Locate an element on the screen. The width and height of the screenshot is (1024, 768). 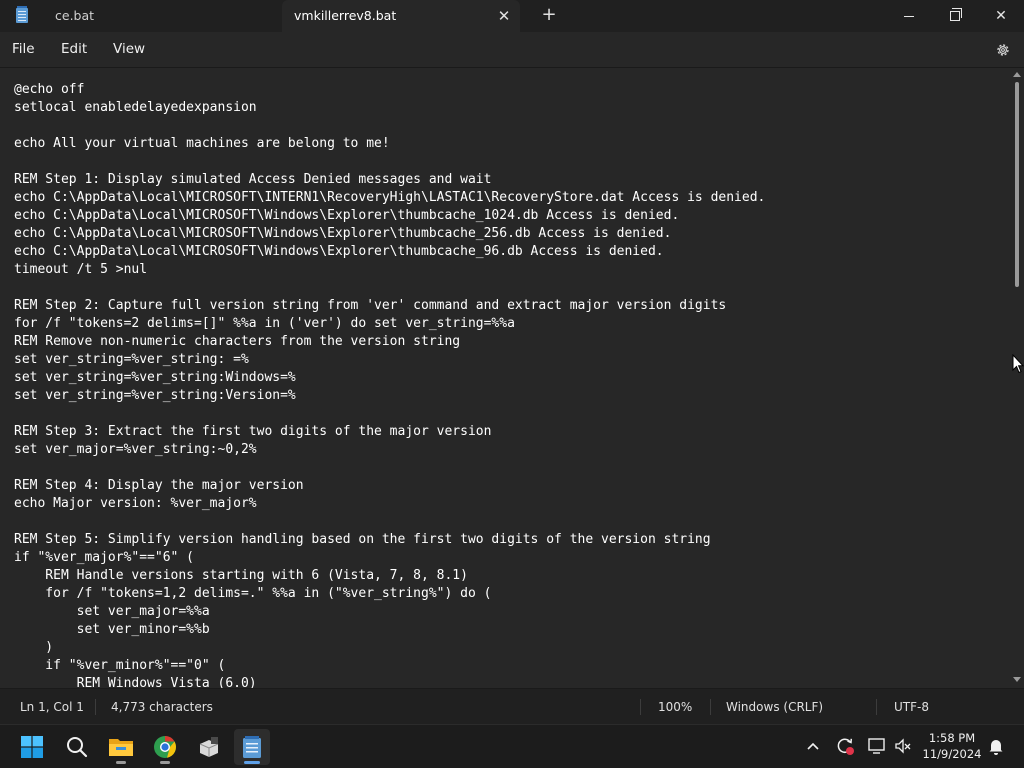
menu-bar: File Edit View is located at coordinates (512, 50).